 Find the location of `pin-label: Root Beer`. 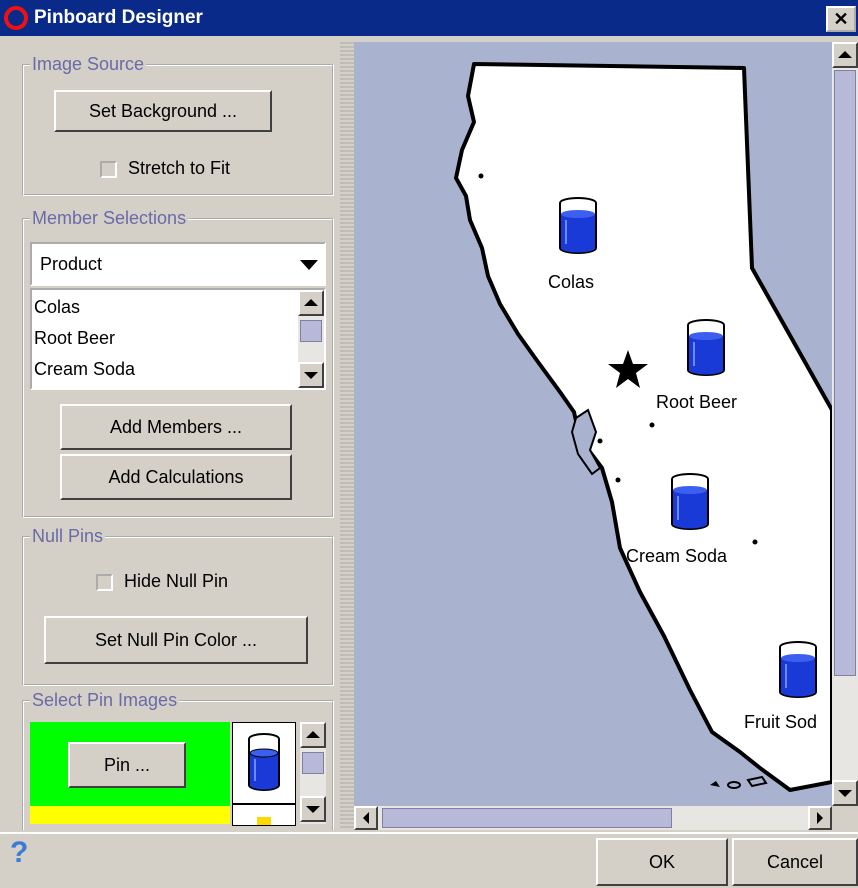

pin-label: Root Beer is located at coordinates (697, 402).